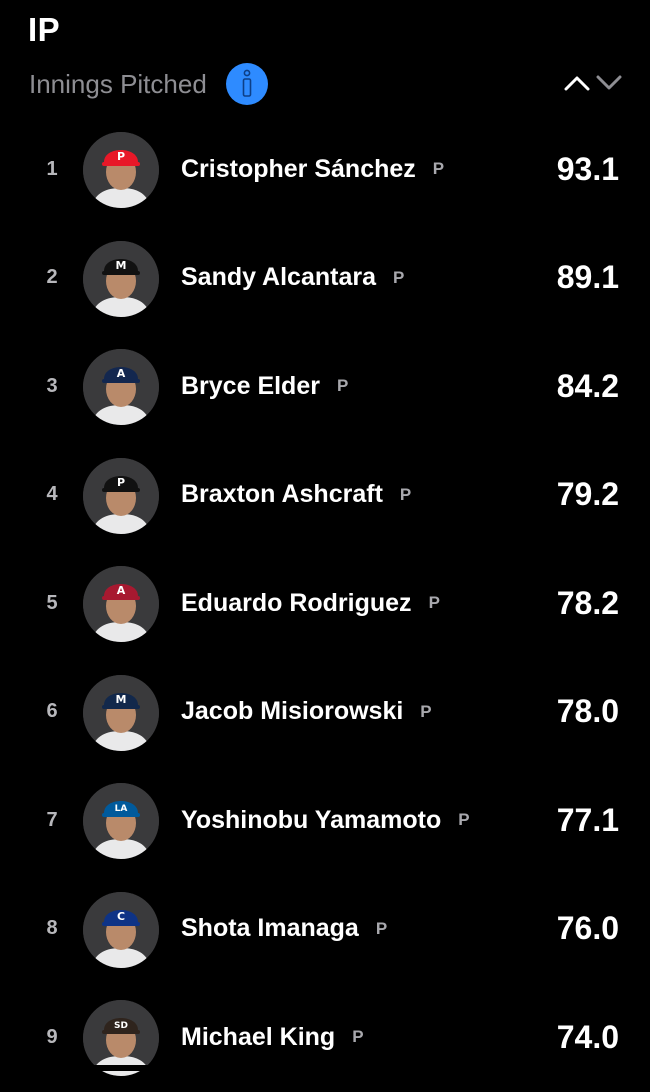 This screenshot has width=650, height=1092. What do you see at coordinates (52, 928) in the screenshot?
I see `player-rank: 8` at bounding box center [52, 928].